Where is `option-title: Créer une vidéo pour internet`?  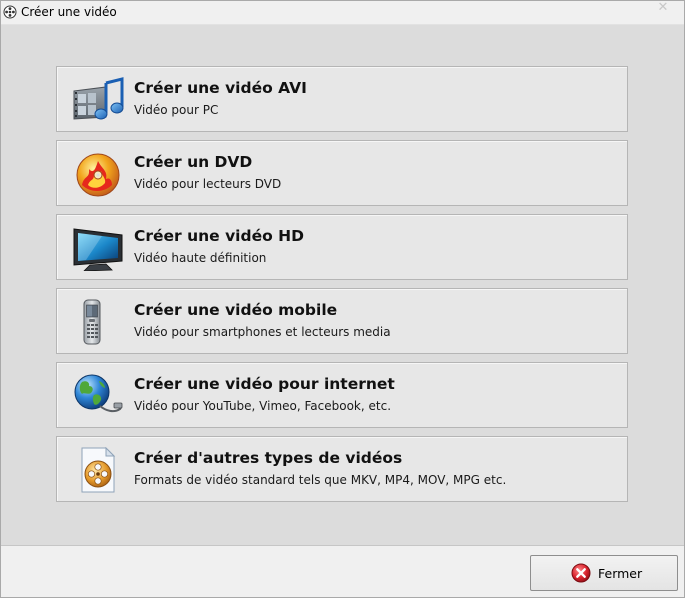
option-title: Créer une vidéo pour internet is located at coordinates (264, 384).